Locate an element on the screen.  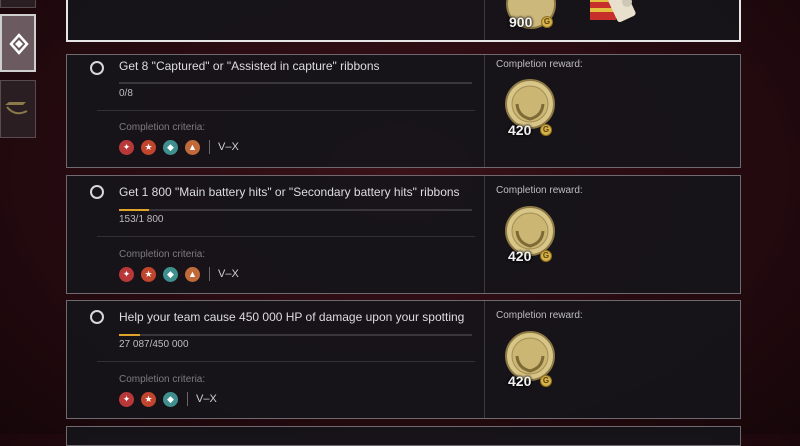
progress-text: 0/8 is located at coordinates (126, 93).